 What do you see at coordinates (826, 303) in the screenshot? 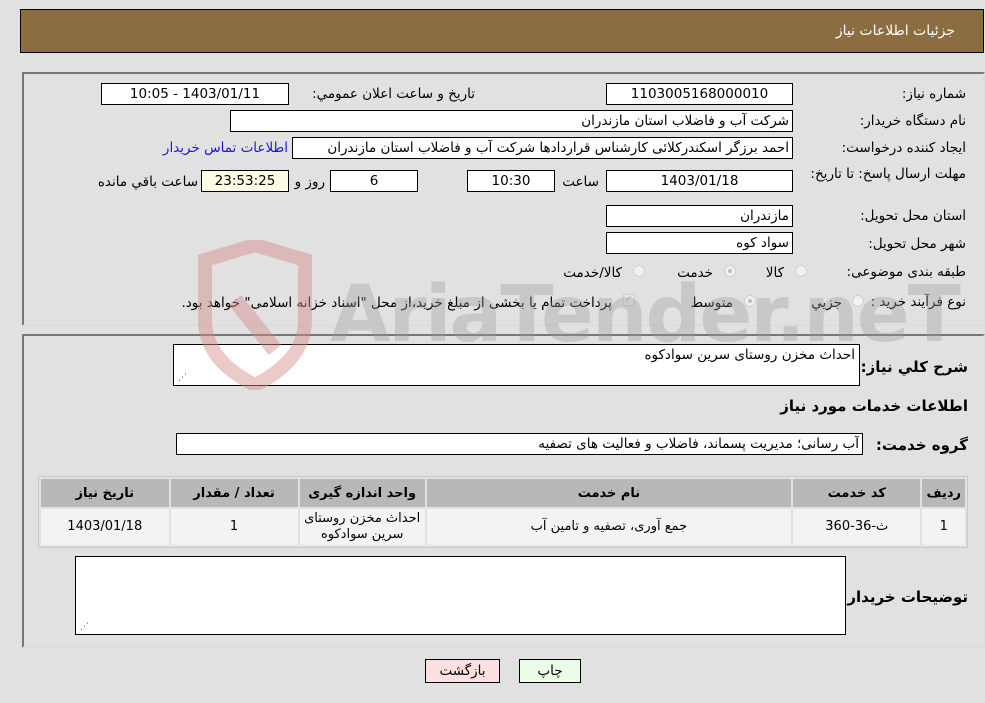
I see `process-option-minor: جزيي` at bounding box center [826, 303].